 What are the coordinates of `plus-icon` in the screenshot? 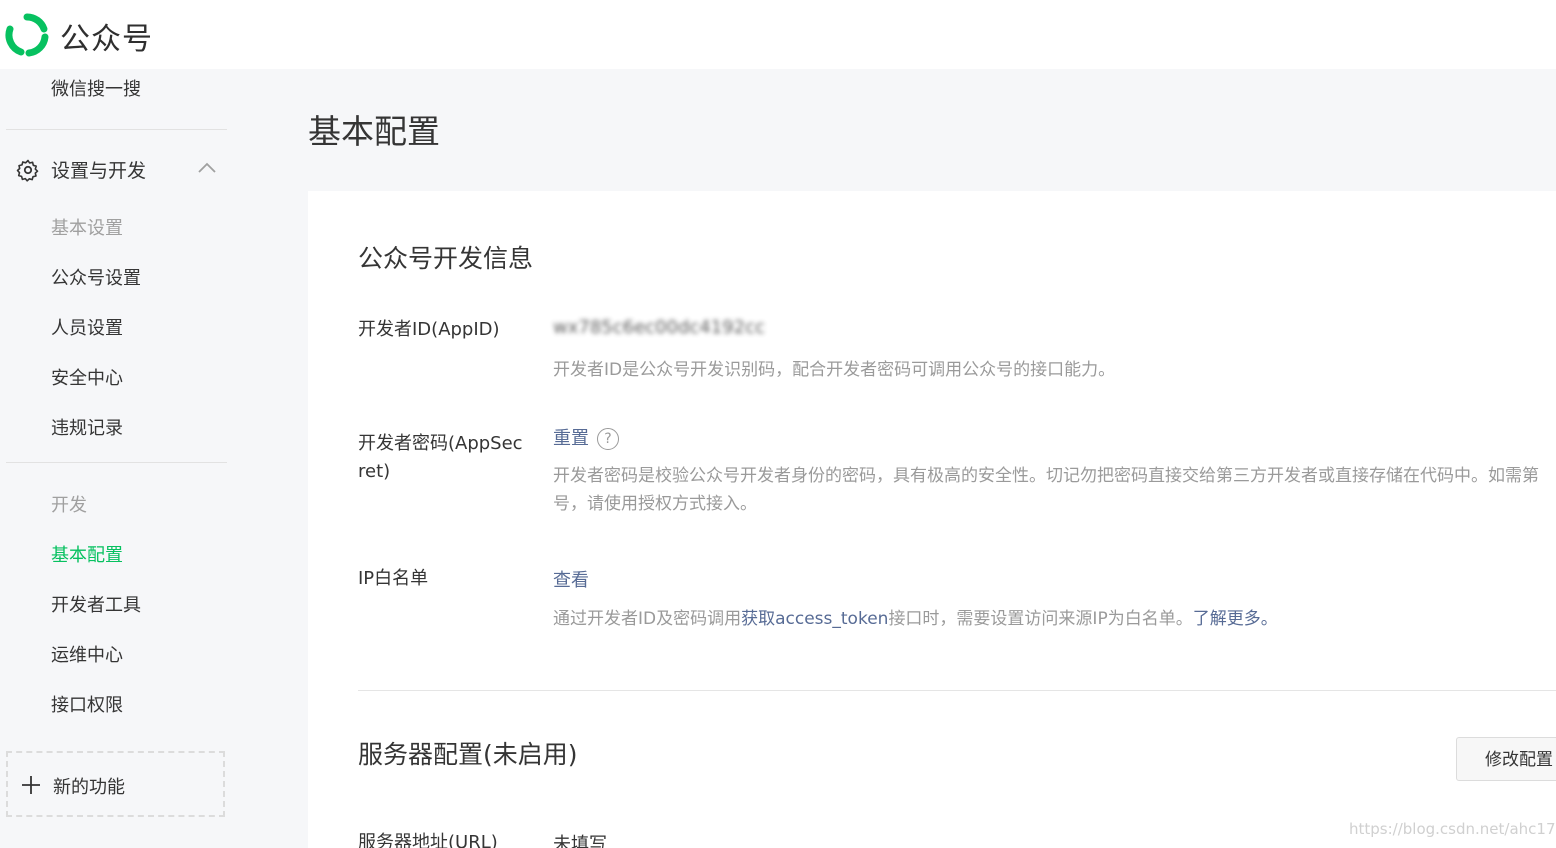 It's located at (31, 785).